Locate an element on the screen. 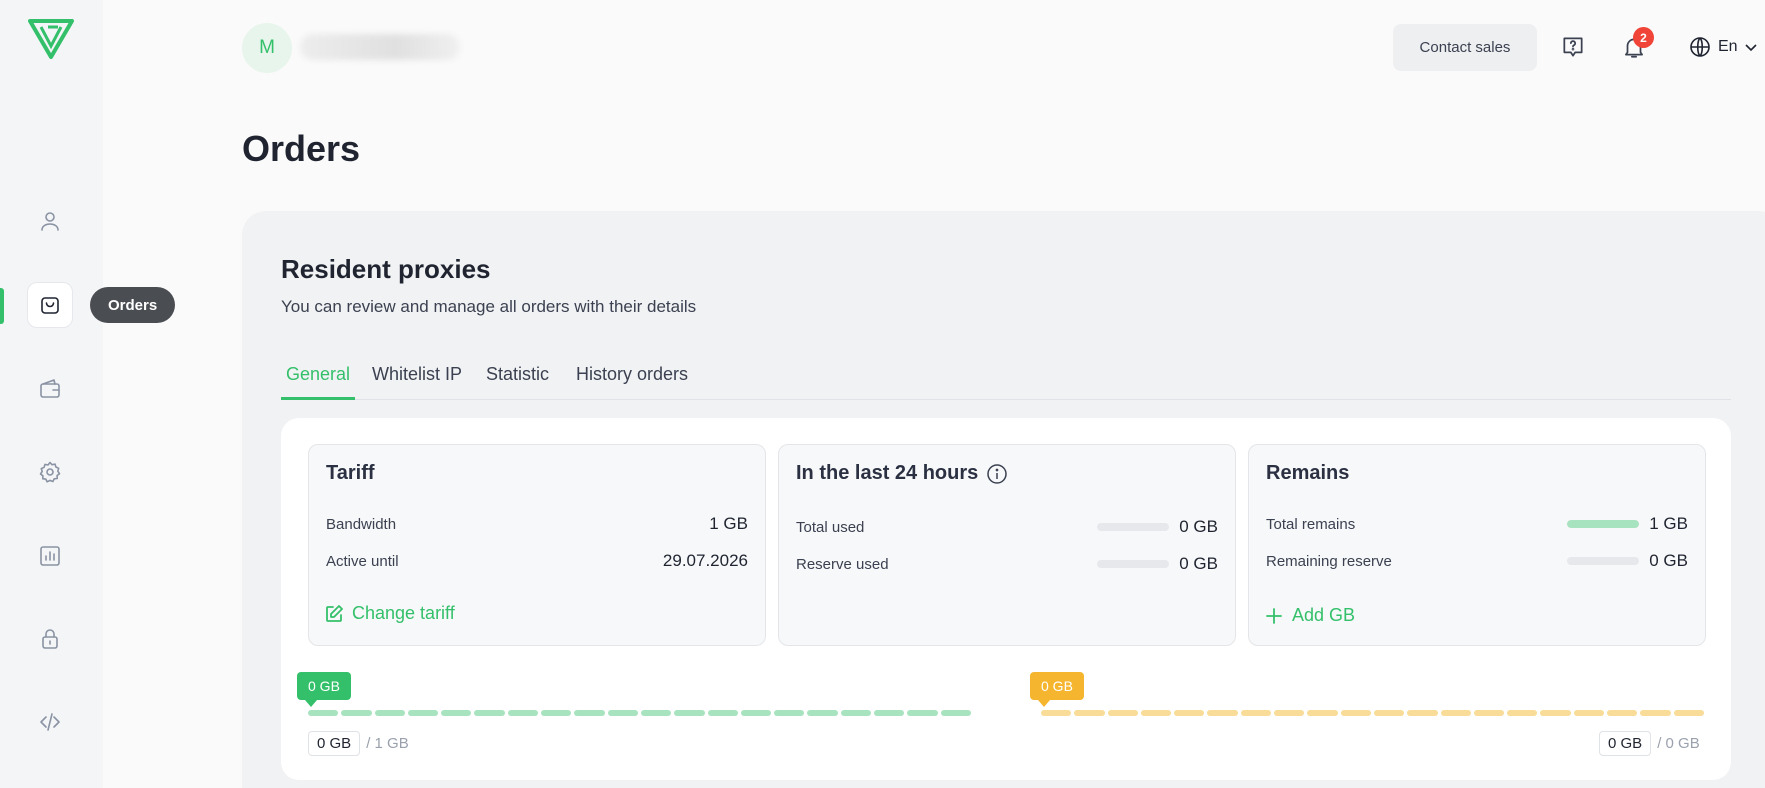  contact-sales-button: Contact sales is located at coordinates (1465, 47).